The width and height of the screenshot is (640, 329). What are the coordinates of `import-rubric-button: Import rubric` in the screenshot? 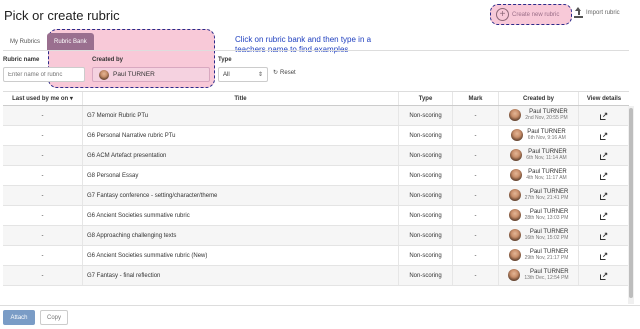 It's located at (597, 13).